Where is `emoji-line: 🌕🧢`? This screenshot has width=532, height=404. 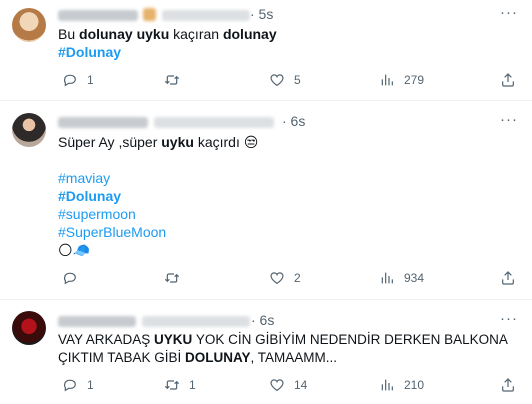
emoji-line: 🌕🧢 is located at coordinates (74, 250).